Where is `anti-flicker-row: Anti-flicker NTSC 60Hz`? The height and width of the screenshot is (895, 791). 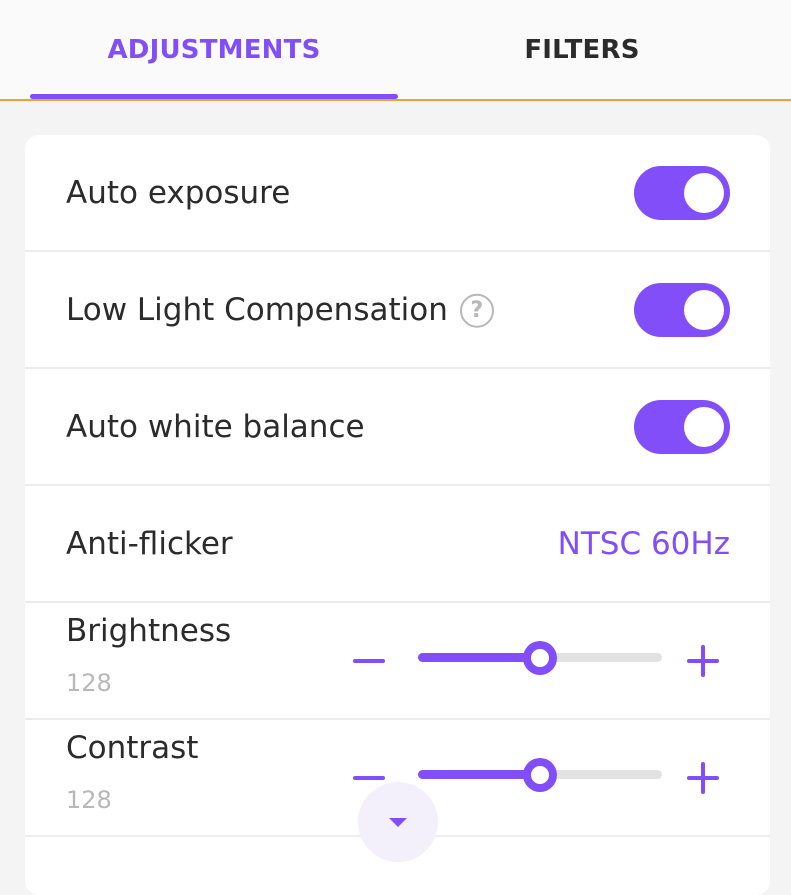 anti-flicker-row: Anti-flicker NTSC 60Hz is located at coordinates (397, 544).